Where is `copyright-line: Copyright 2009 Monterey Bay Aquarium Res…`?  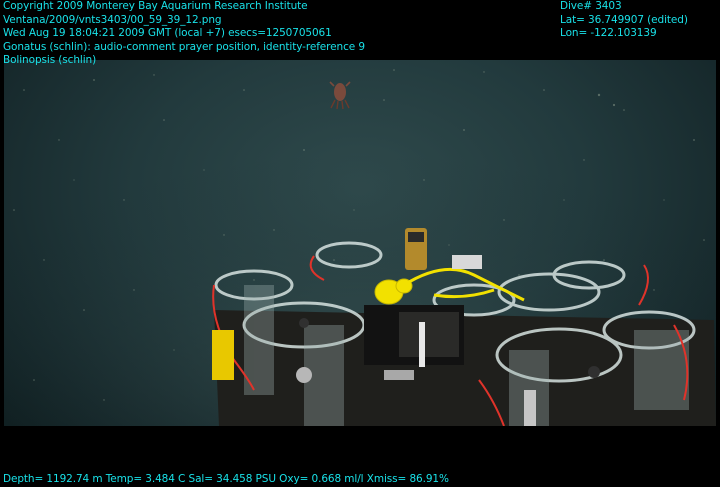 copyright-line: Copyright 2009 Monterey Bay Aquarium Res… is located at coordinates (155, 6).